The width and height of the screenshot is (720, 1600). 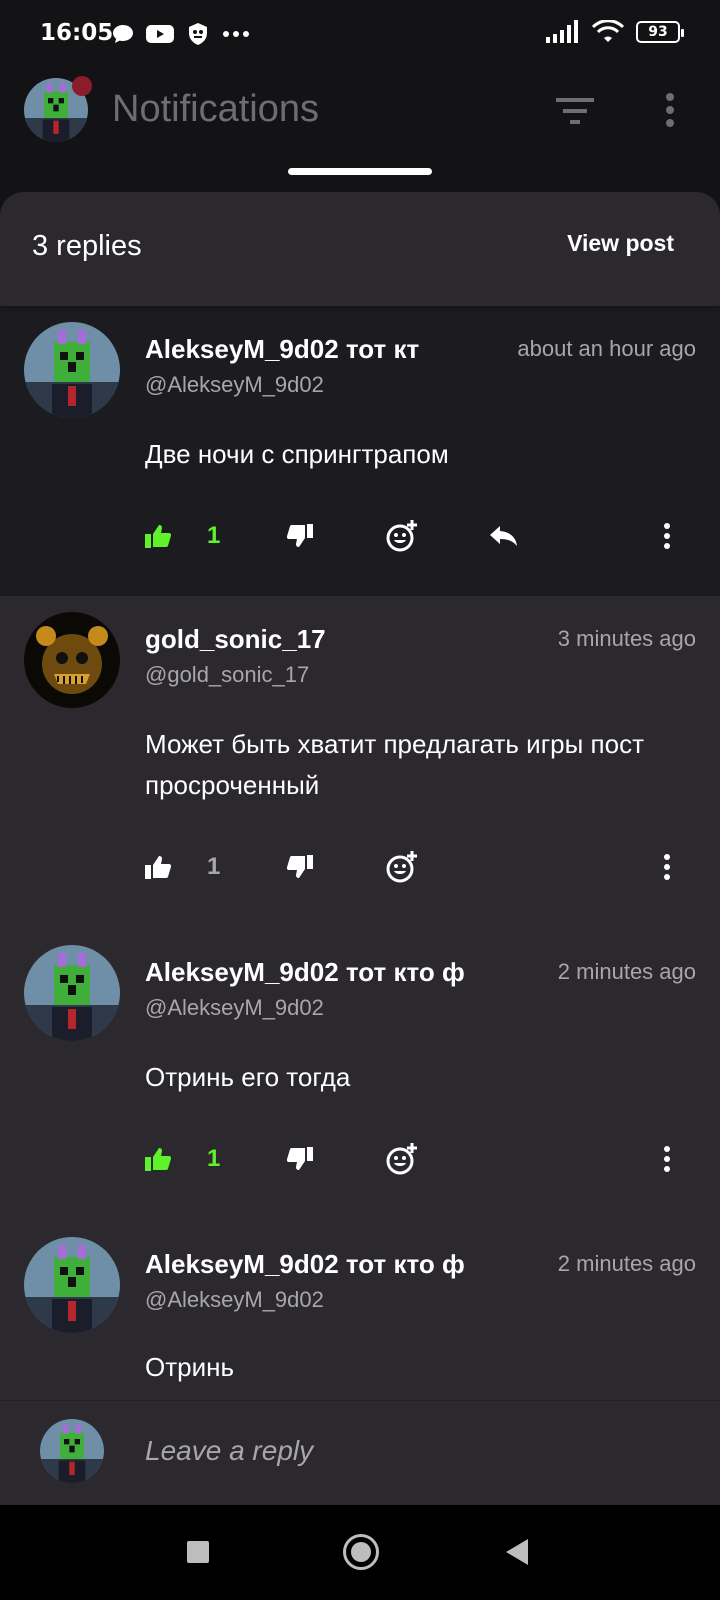 What do you see at coordinates (660, 32) in the screenshot?
I see `battery-indicator: 93` at bounding box center [660, 32].